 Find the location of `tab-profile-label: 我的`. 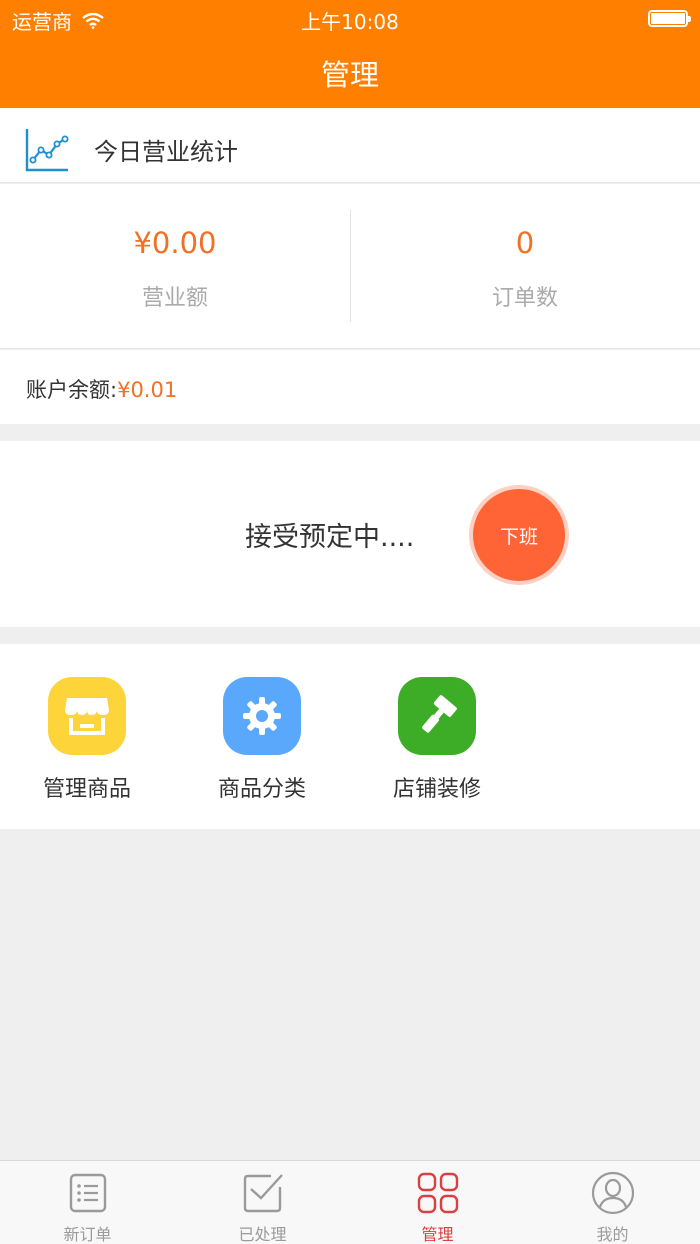

tab-profile-label: 我的 is located at coordinates (612, 1234).